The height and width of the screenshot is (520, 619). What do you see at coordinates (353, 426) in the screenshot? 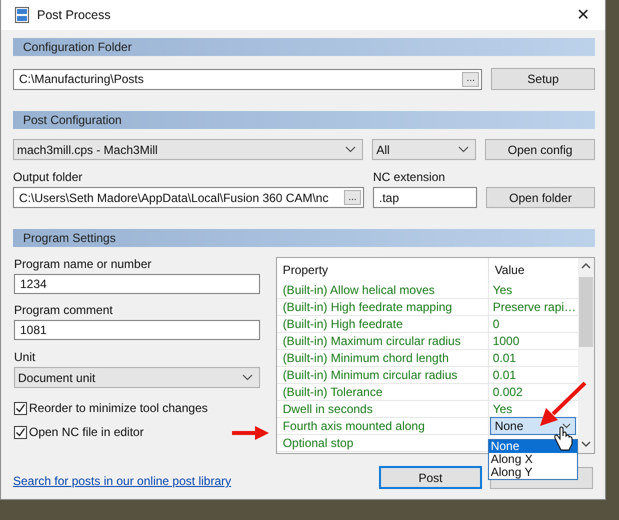
I see `table-cell: Fourth axis mounted along` at bounding box center [353, 426].